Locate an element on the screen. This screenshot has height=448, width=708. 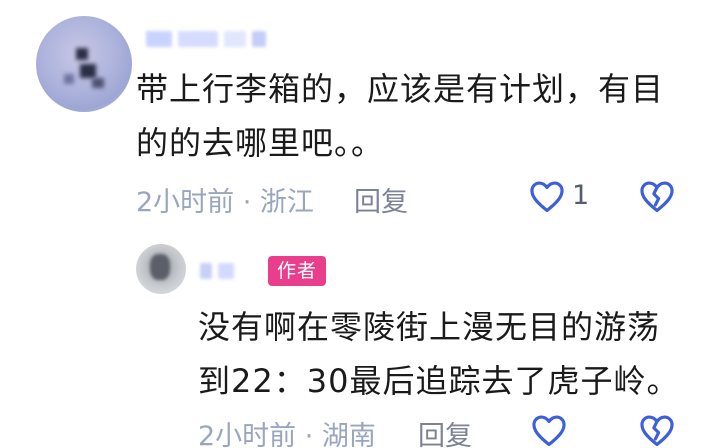
reply-text-line: 到22：30最后追踪去了虎子岭。 is located at coordinates (439, 381).